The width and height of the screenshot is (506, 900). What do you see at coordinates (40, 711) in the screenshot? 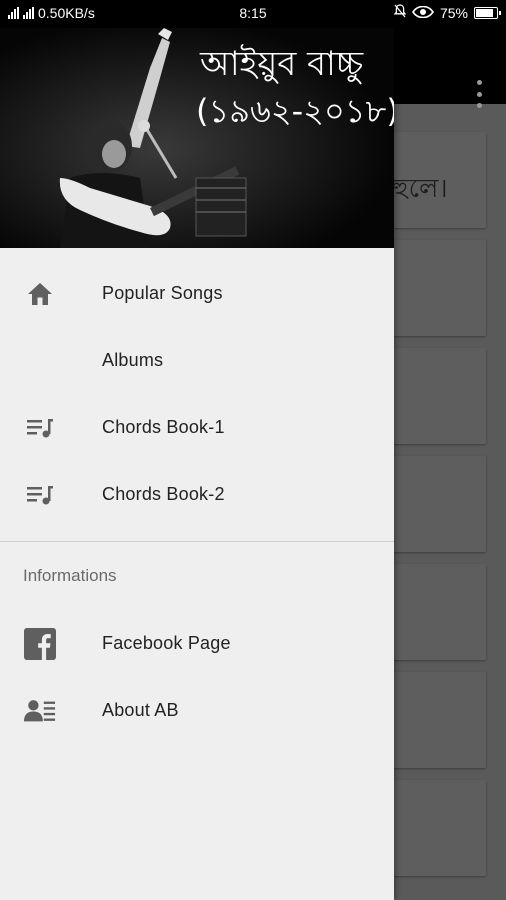
I see `contact-card-icon` at bounding box center [40, 711].